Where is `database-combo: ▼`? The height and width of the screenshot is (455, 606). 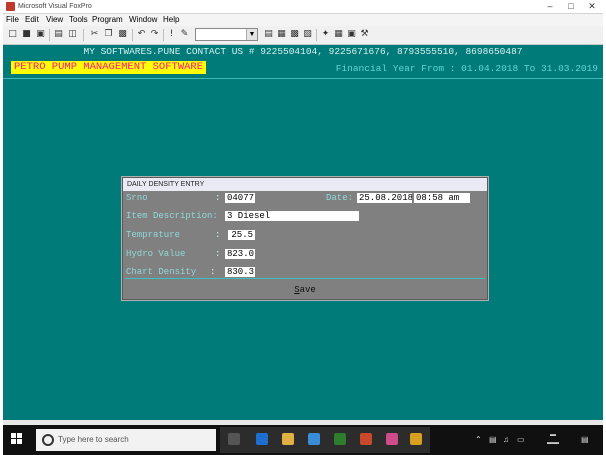
database-combo: ▼ is located at coordinates (226, 34).